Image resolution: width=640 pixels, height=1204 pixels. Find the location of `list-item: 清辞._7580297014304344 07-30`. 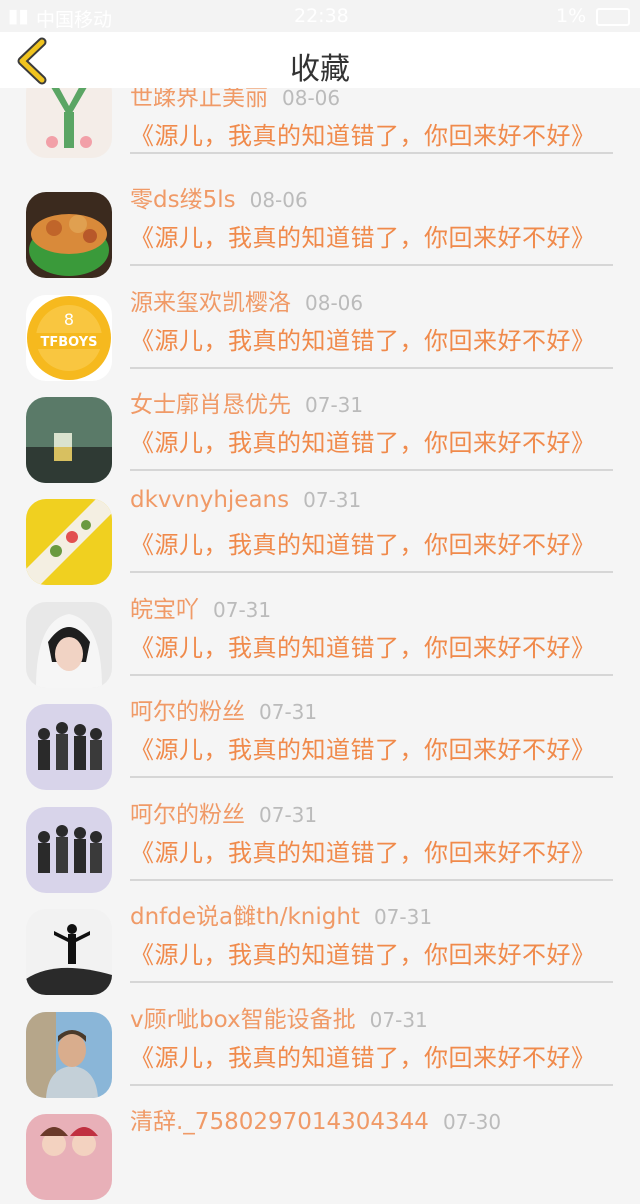

list-item: 清辞._7580297014304344 07-30 is located at coordinates (320, 1153).